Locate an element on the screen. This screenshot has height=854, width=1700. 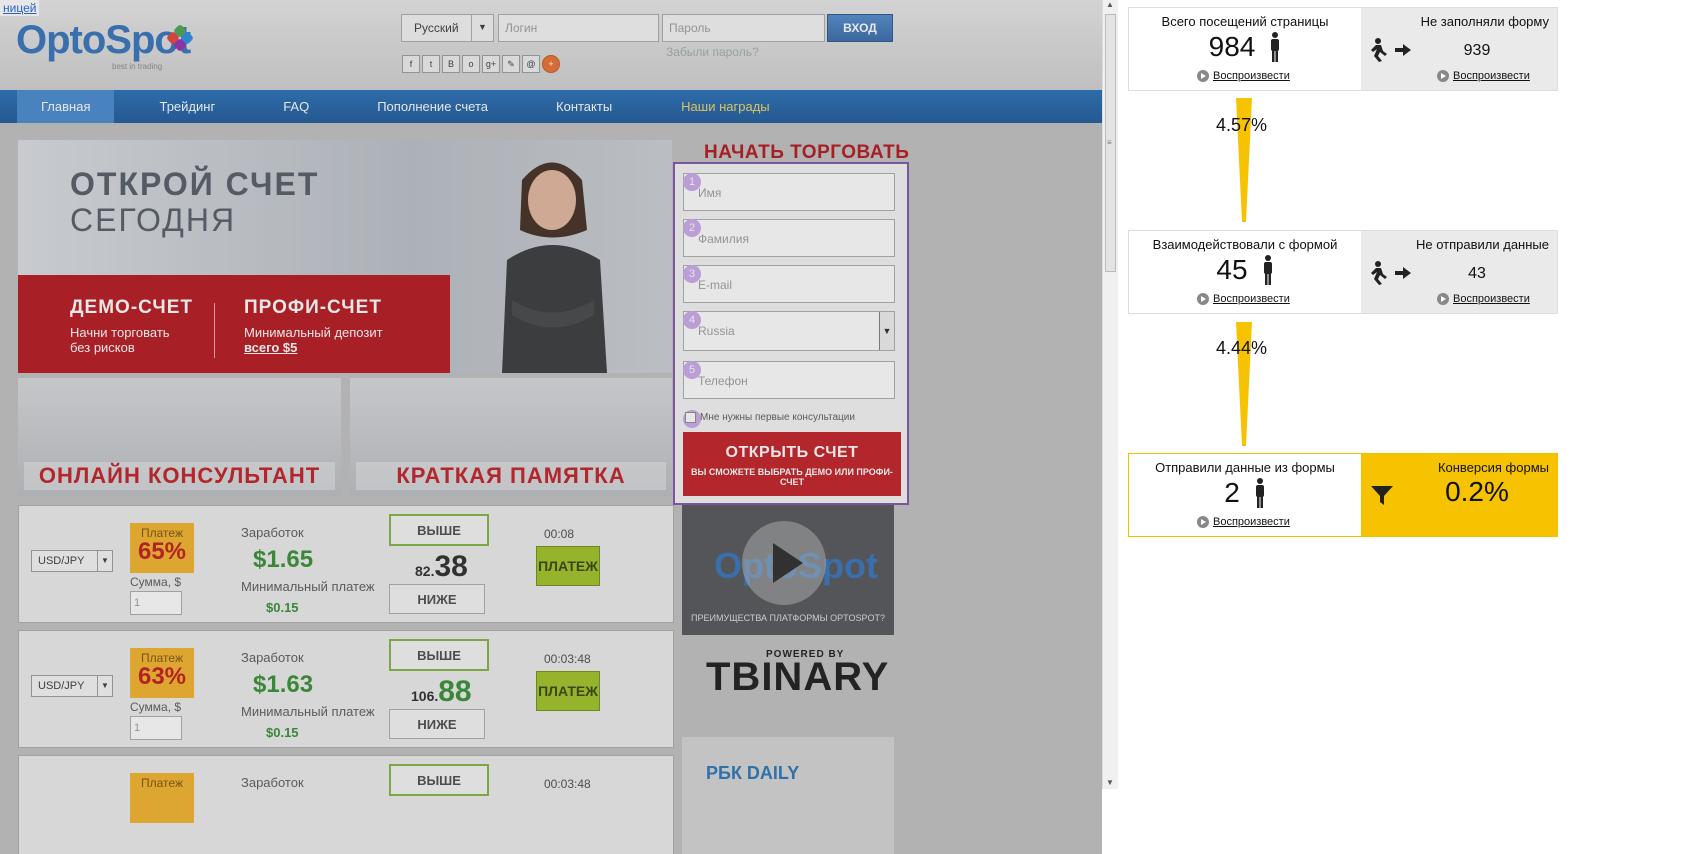
tbinary-text: TBINARY is located at coordinates (798, 677).